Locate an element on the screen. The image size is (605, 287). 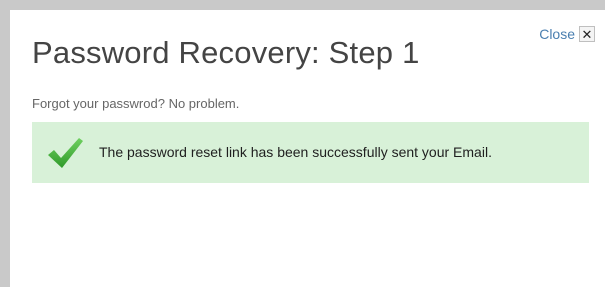
close-icon: ✕ is located at coordinates (587, 34).